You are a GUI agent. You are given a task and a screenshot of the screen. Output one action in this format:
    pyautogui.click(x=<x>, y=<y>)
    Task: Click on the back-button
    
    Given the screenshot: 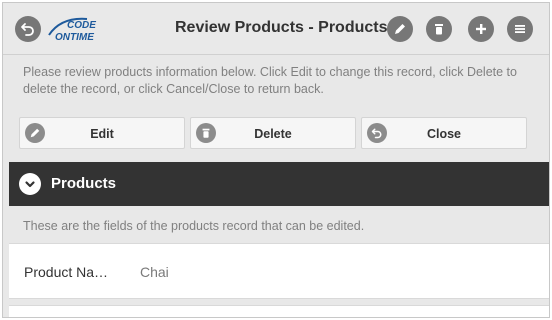 What is the action you would take?
    pyautogui.click(x=28, y=29)
    